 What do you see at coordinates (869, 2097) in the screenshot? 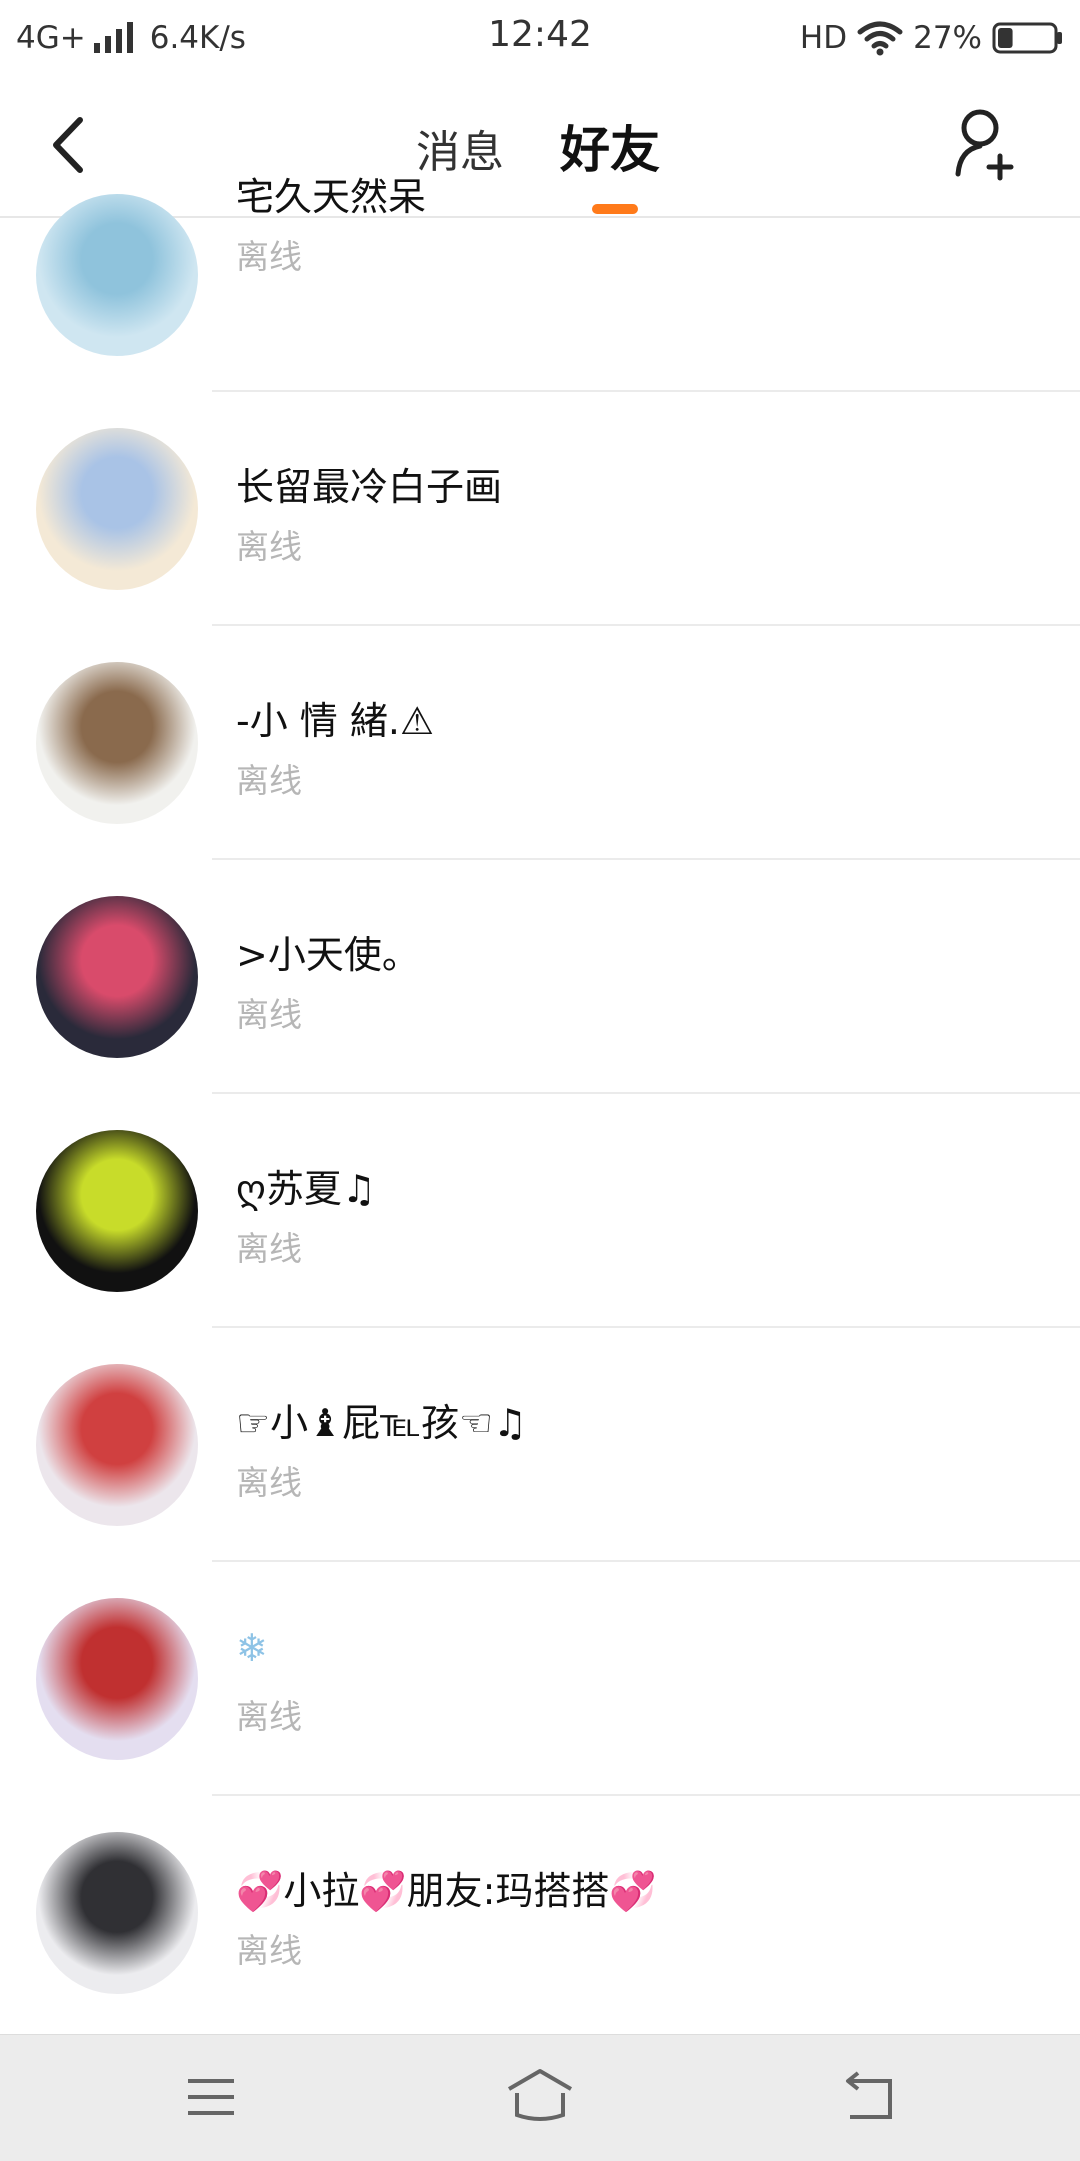
I see `back-icon` at bounding box center [869, 2097].